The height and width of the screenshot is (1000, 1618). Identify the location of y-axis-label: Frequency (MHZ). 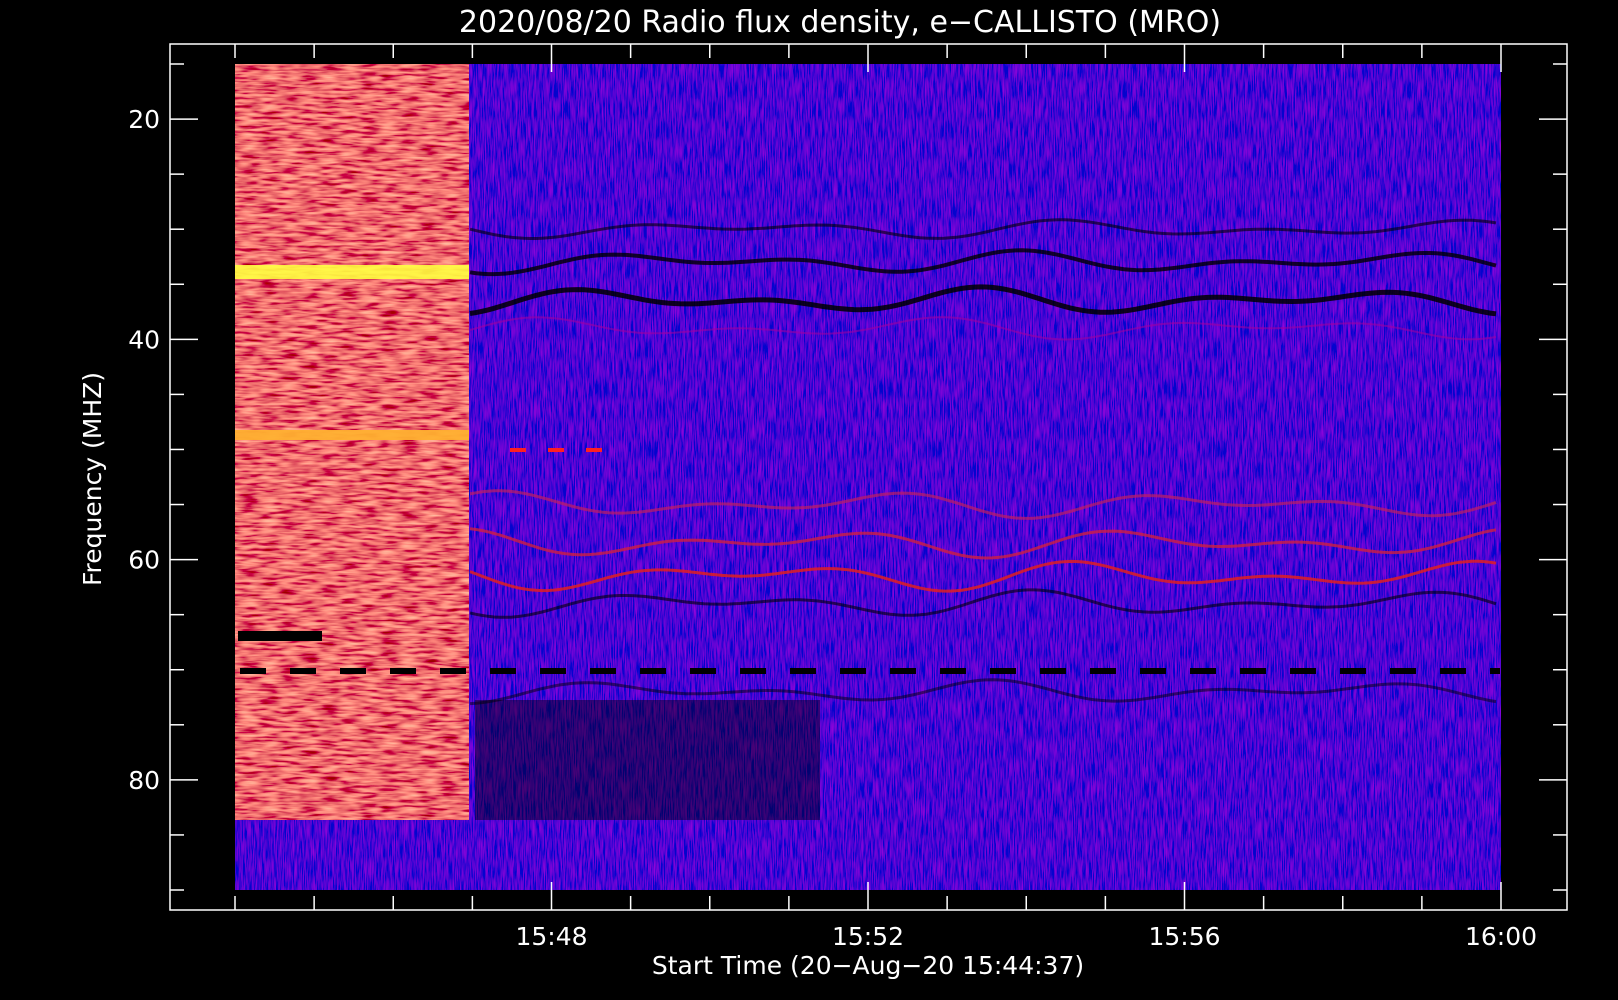
(92, 479).